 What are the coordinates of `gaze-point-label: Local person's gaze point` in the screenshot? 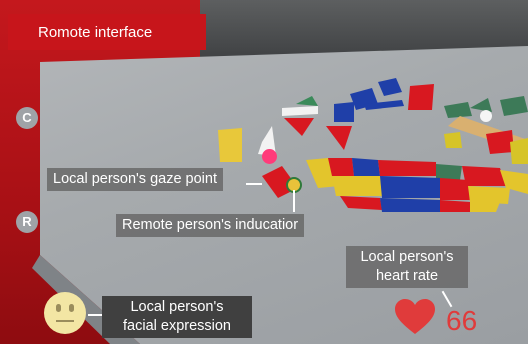 It's located at (135, 179).